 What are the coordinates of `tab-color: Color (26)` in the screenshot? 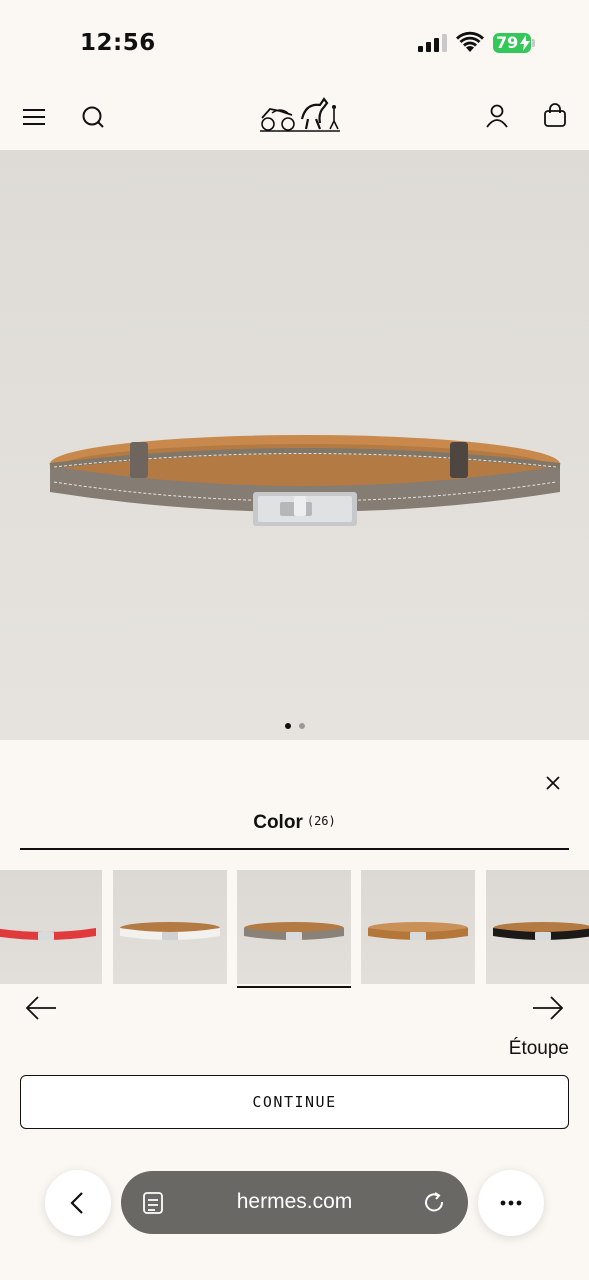 It's located at (294, 823).